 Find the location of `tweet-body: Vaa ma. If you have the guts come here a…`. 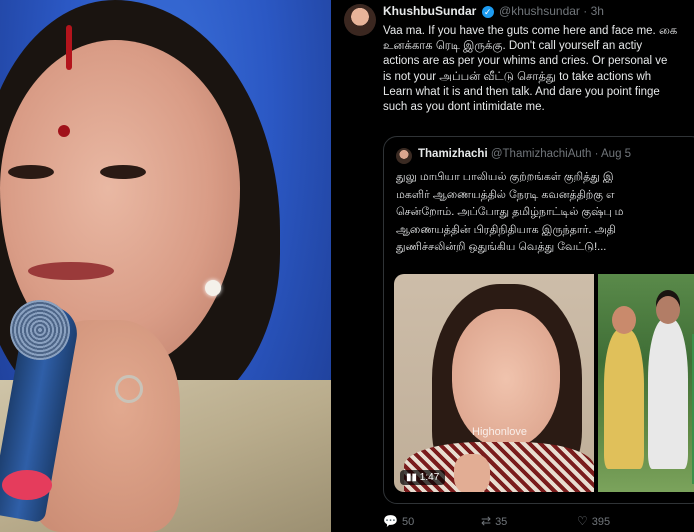

tweet-body: Vaa ma. If you have the guts come here a… is located at coordinates (538, 69).